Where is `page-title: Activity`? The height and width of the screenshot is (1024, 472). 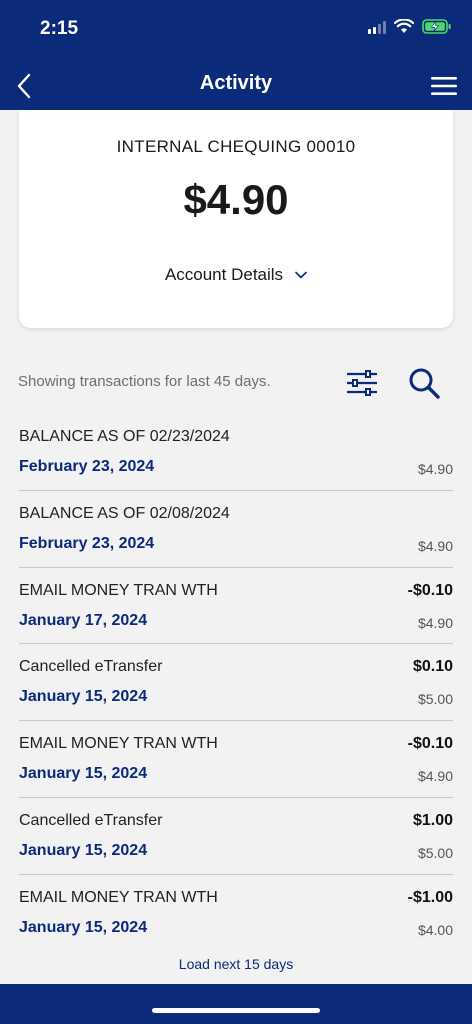
page-title: Activity is located at coordinates (236, 83).